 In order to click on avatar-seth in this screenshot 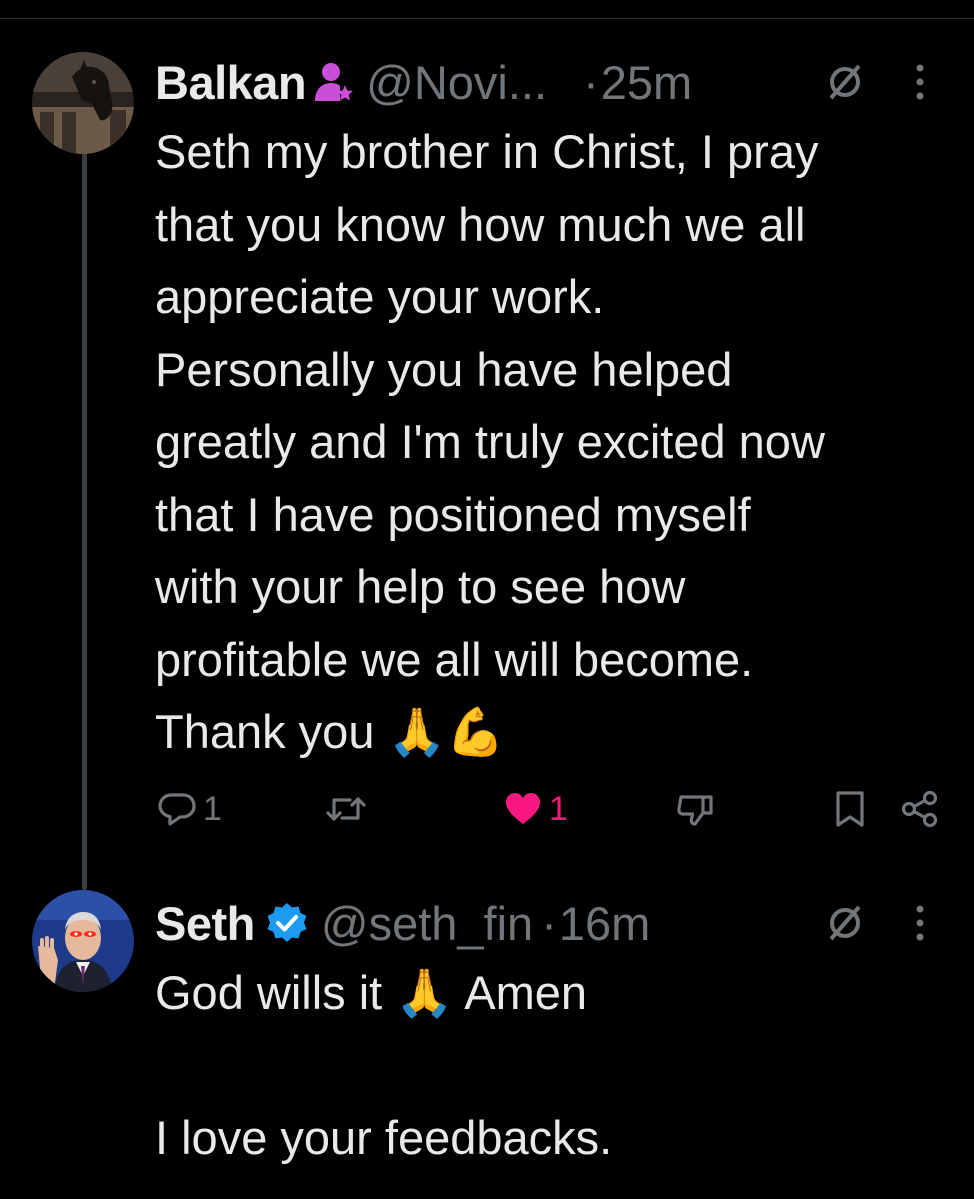, I will do `click(83, 941)`.